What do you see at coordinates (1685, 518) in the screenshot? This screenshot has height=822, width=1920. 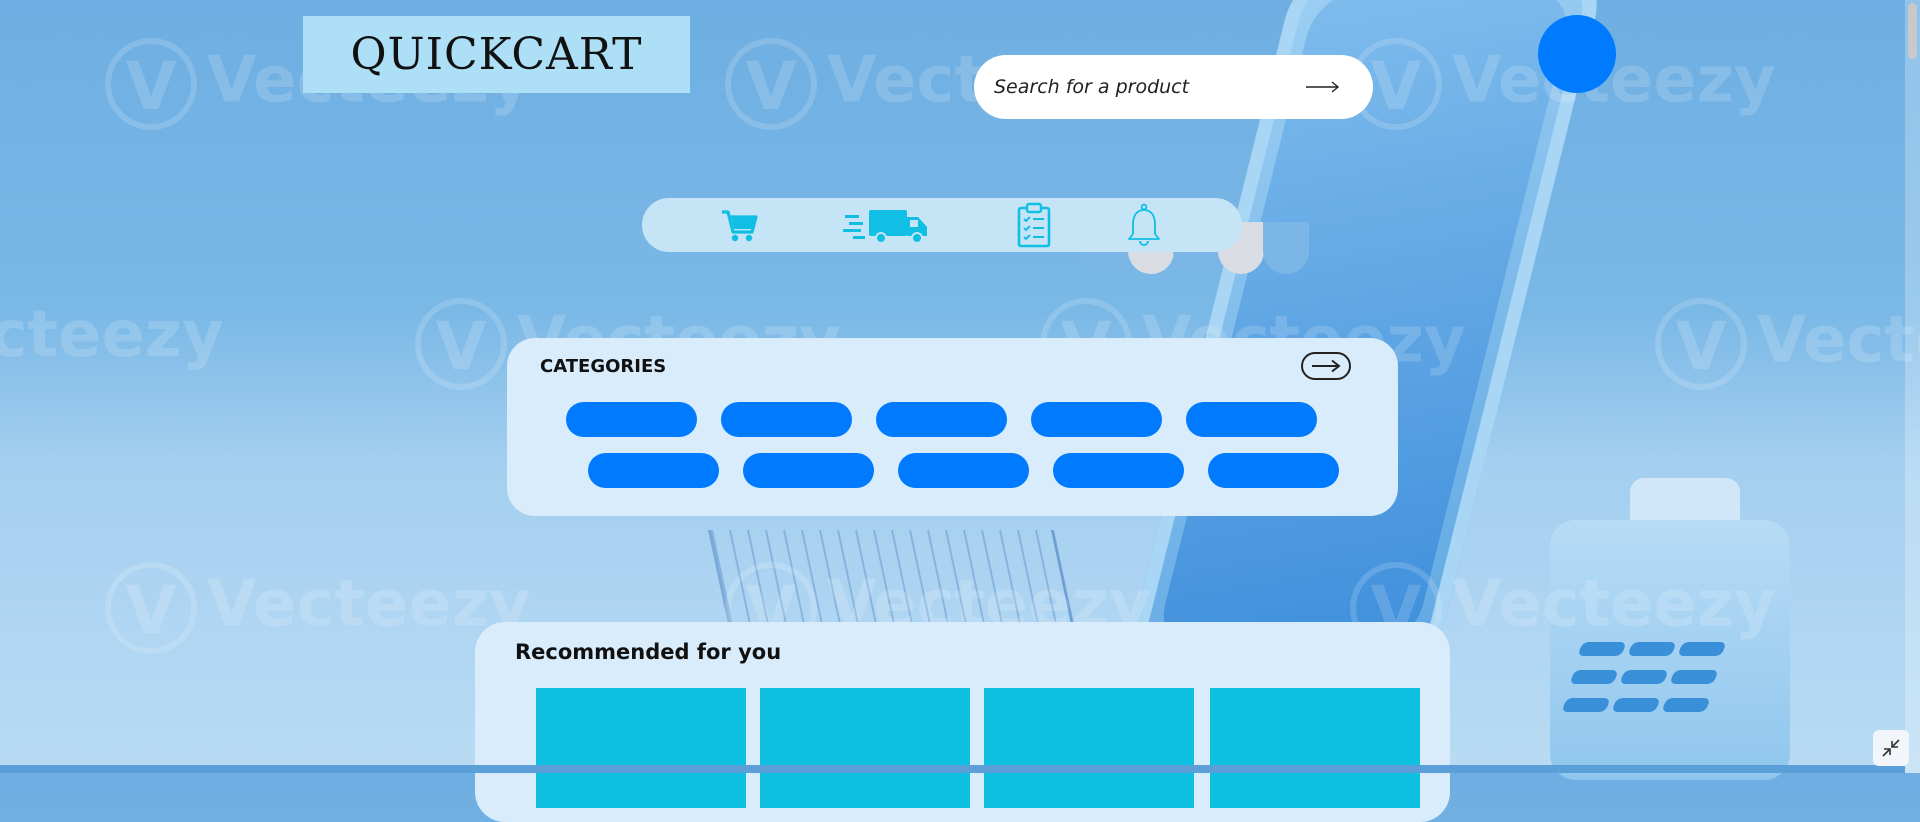 I see `receipt-illustration` at bounding box center [1685, 518].